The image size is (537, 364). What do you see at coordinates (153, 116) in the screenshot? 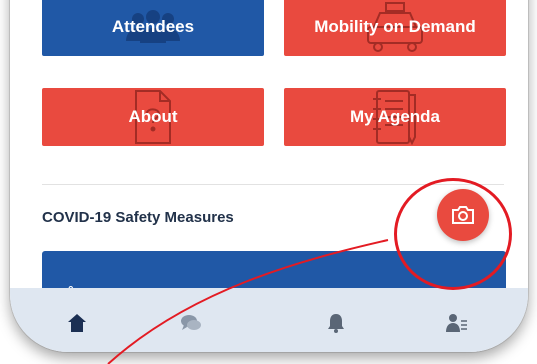
I see `about-label: About` at bounding box center [153, 116].